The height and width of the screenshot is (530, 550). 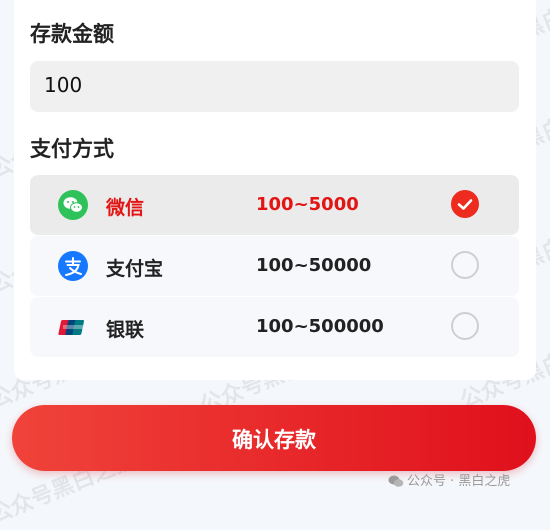 I want to click on amount-value: 100, so click(x=63, y=85).